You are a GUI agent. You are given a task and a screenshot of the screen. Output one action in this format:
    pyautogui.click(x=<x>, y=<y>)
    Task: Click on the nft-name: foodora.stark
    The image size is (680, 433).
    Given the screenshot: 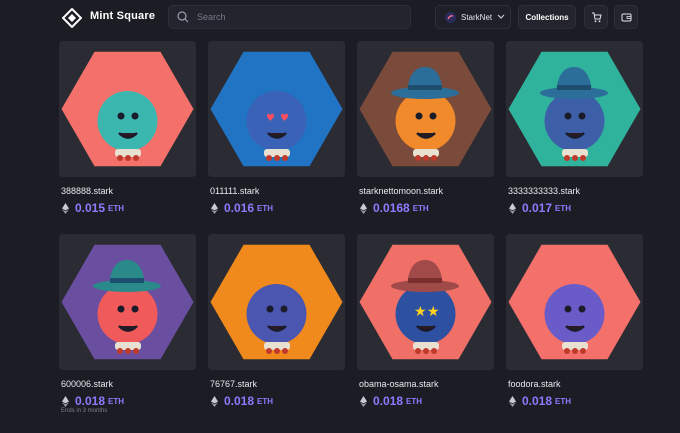 What is the action you would take?
    pyautogui.click(x=534, y=384)
    